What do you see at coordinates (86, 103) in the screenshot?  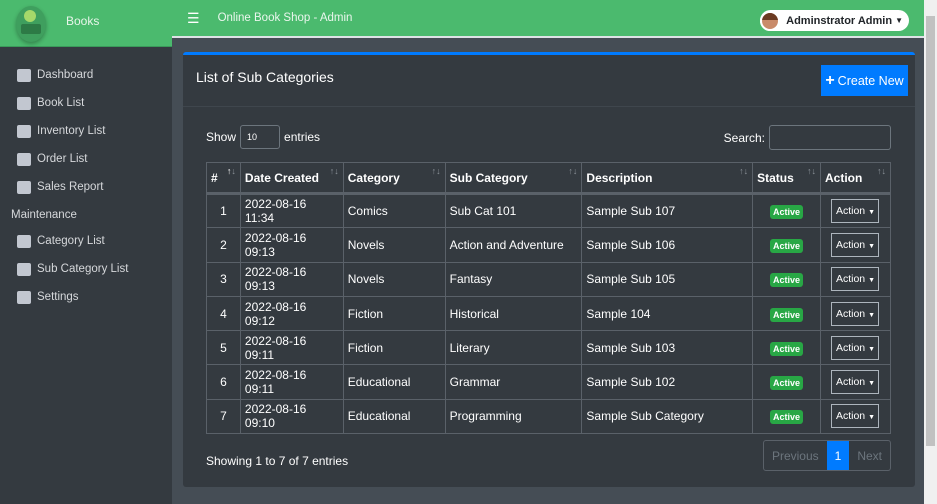 I see `sidebar-item-book-list: Book List` at bounding box center [86, 103].